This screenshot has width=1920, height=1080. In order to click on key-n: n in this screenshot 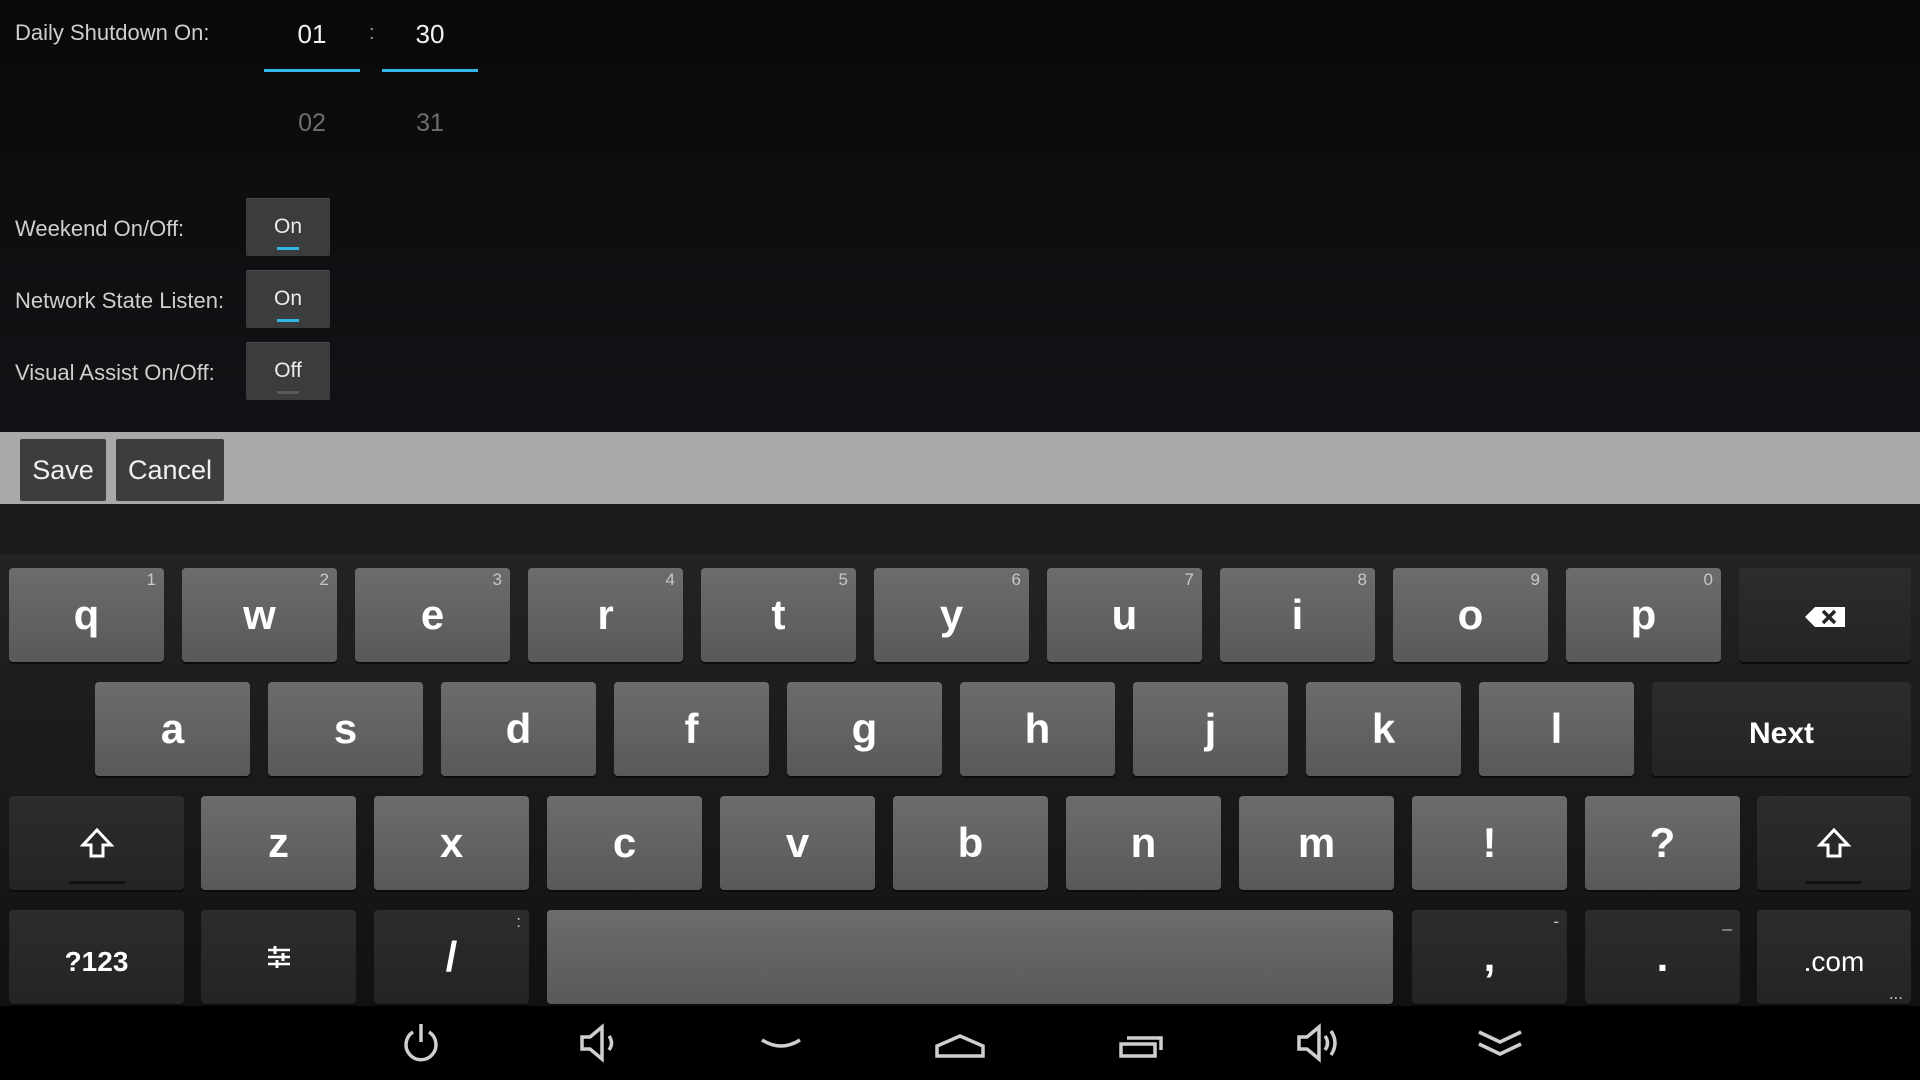, I will do `click(1143, 843)`.